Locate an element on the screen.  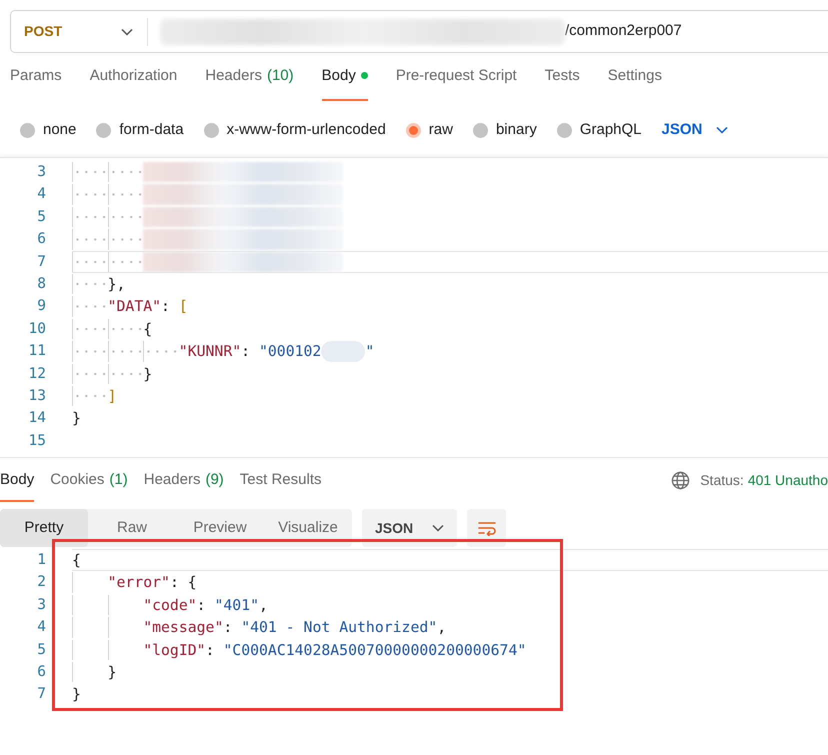
json-punctuation: : { is located at coordinates (183, 583).